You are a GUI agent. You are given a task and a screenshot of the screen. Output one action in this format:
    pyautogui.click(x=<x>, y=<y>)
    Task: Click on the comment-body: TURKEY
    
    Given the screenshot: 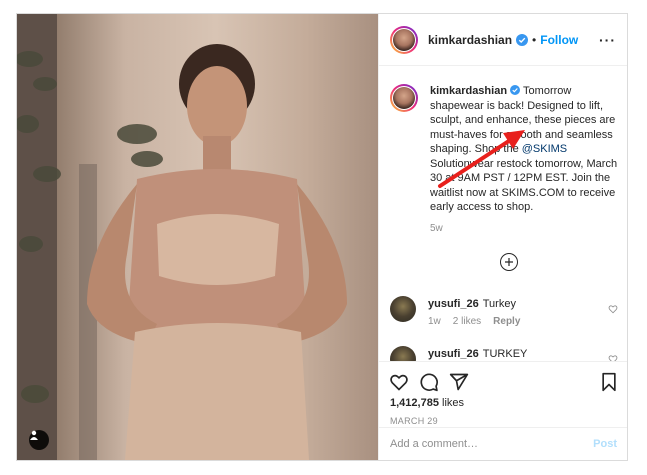 What is the action you would take?
    pyautogui.click(x=505, y=354)
    